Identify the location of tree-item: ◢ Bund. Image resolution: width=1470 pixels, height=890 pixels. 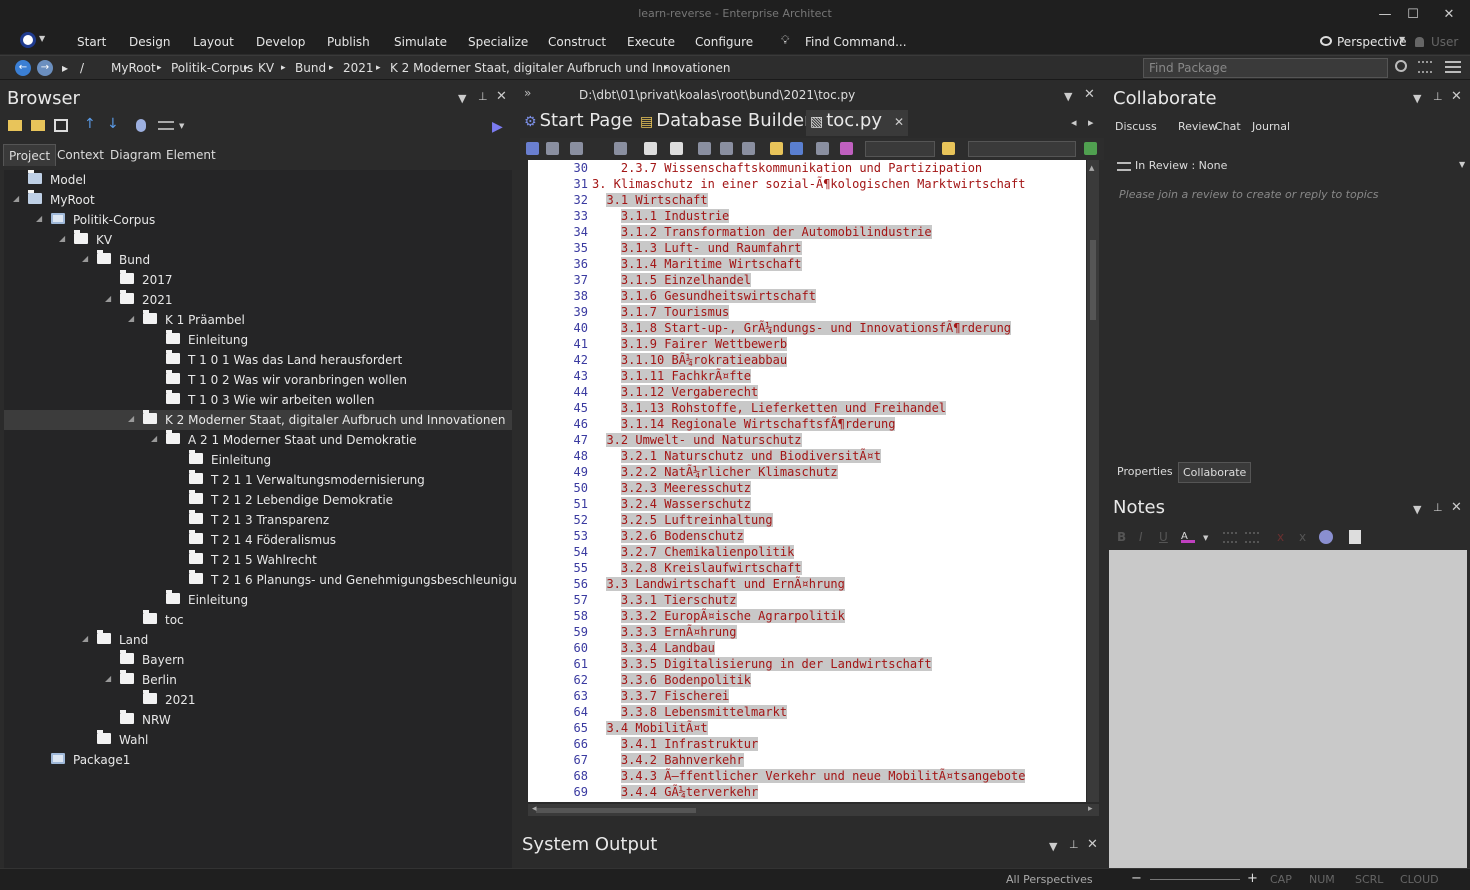
(258, 260).